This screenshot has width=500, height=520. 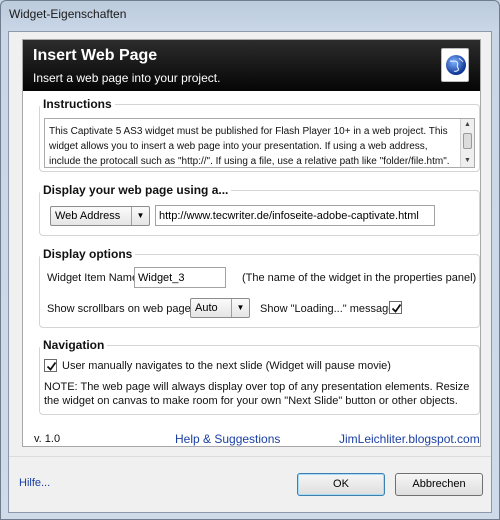 I want to click on instructions-label: Instructions, so click(x=77, y=104).